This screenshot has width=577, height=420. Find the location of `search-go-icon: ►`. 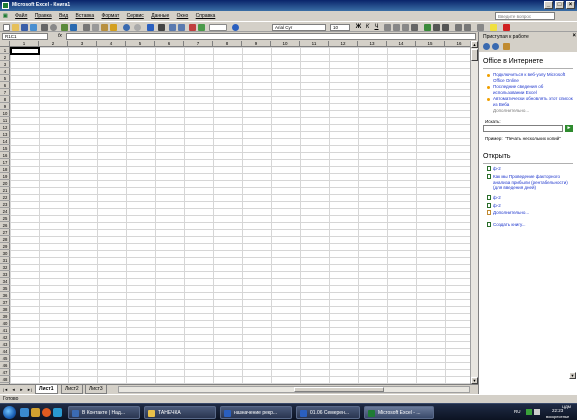

search-go-icon: ► is located at coordinates (569, 128).